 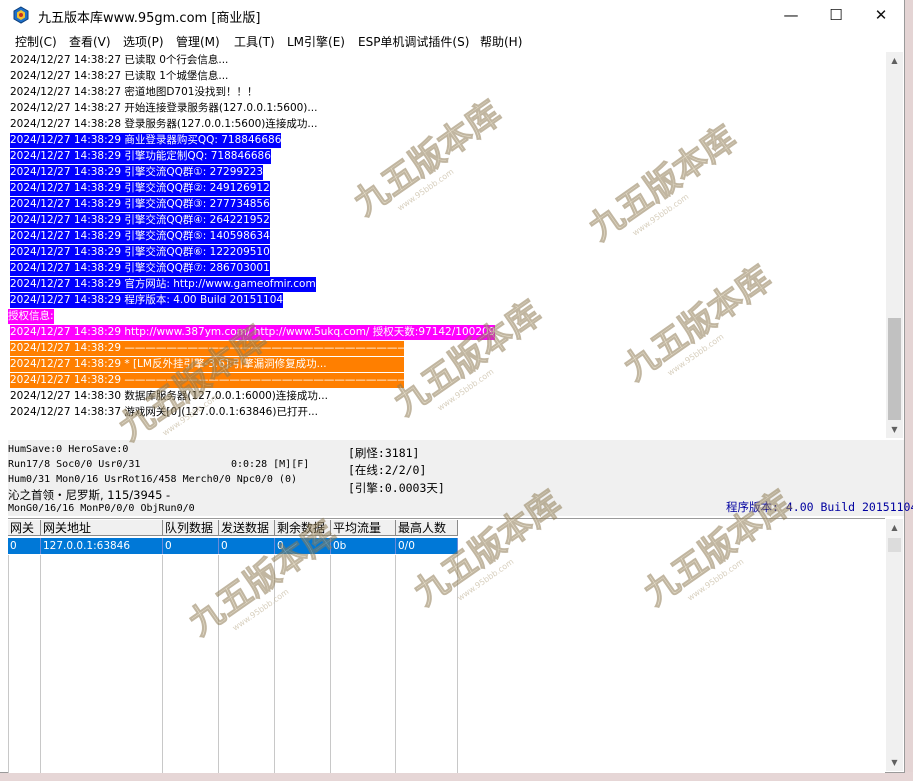 I want to click on log-line: 2024/12/27 14:38:29 引擎交流QQ群②: 249126912, so click(x=140, y=188).